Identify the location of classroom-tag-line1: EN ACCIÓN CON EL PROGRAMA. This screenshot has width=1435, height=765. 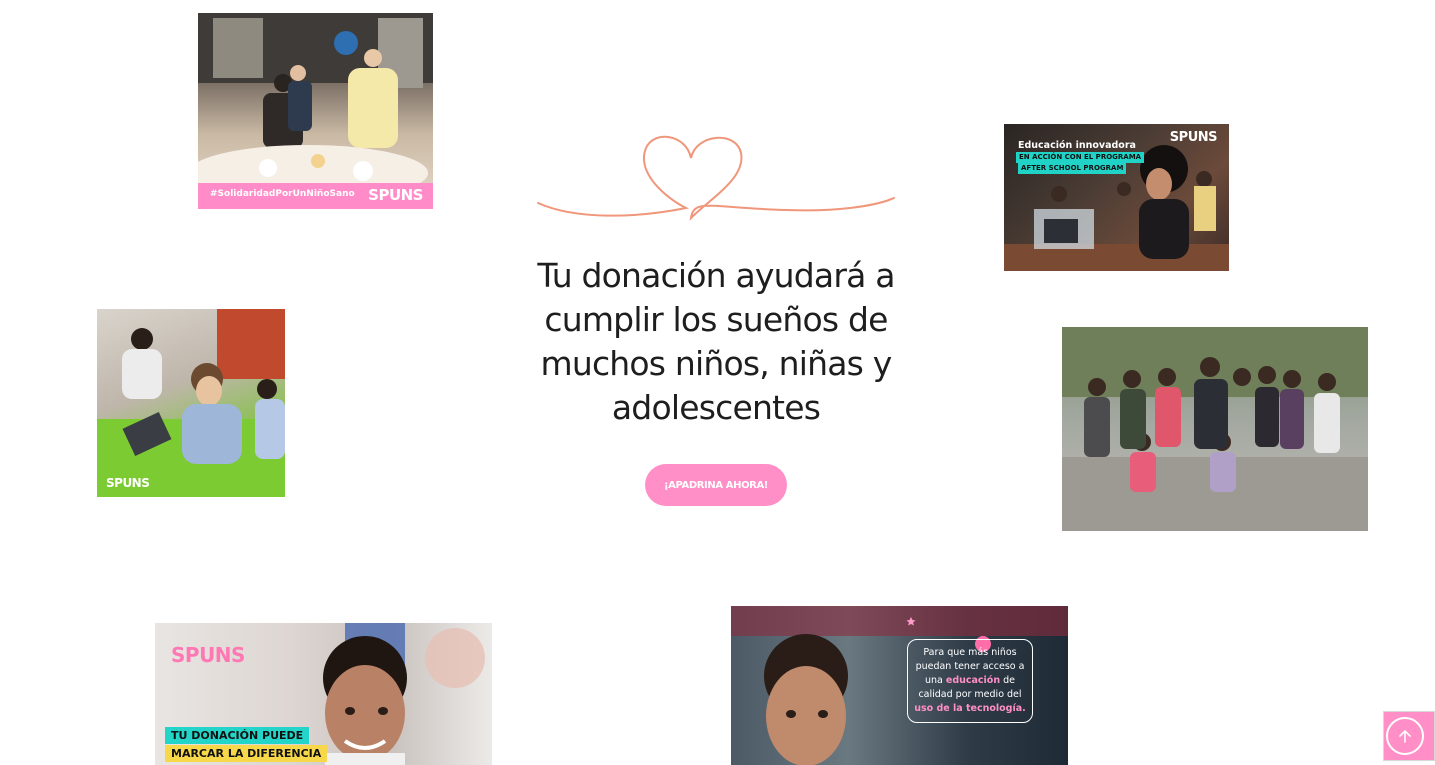
(1080, 157).